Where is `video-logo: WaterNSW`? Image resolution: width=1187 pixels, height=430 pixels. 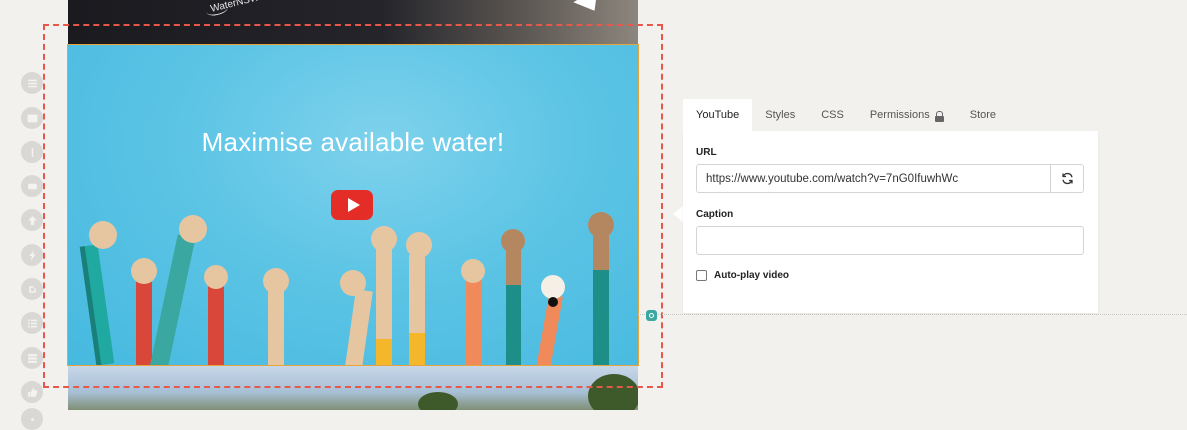
video-logo: WaterNSW is located at coordinates (235, 7).